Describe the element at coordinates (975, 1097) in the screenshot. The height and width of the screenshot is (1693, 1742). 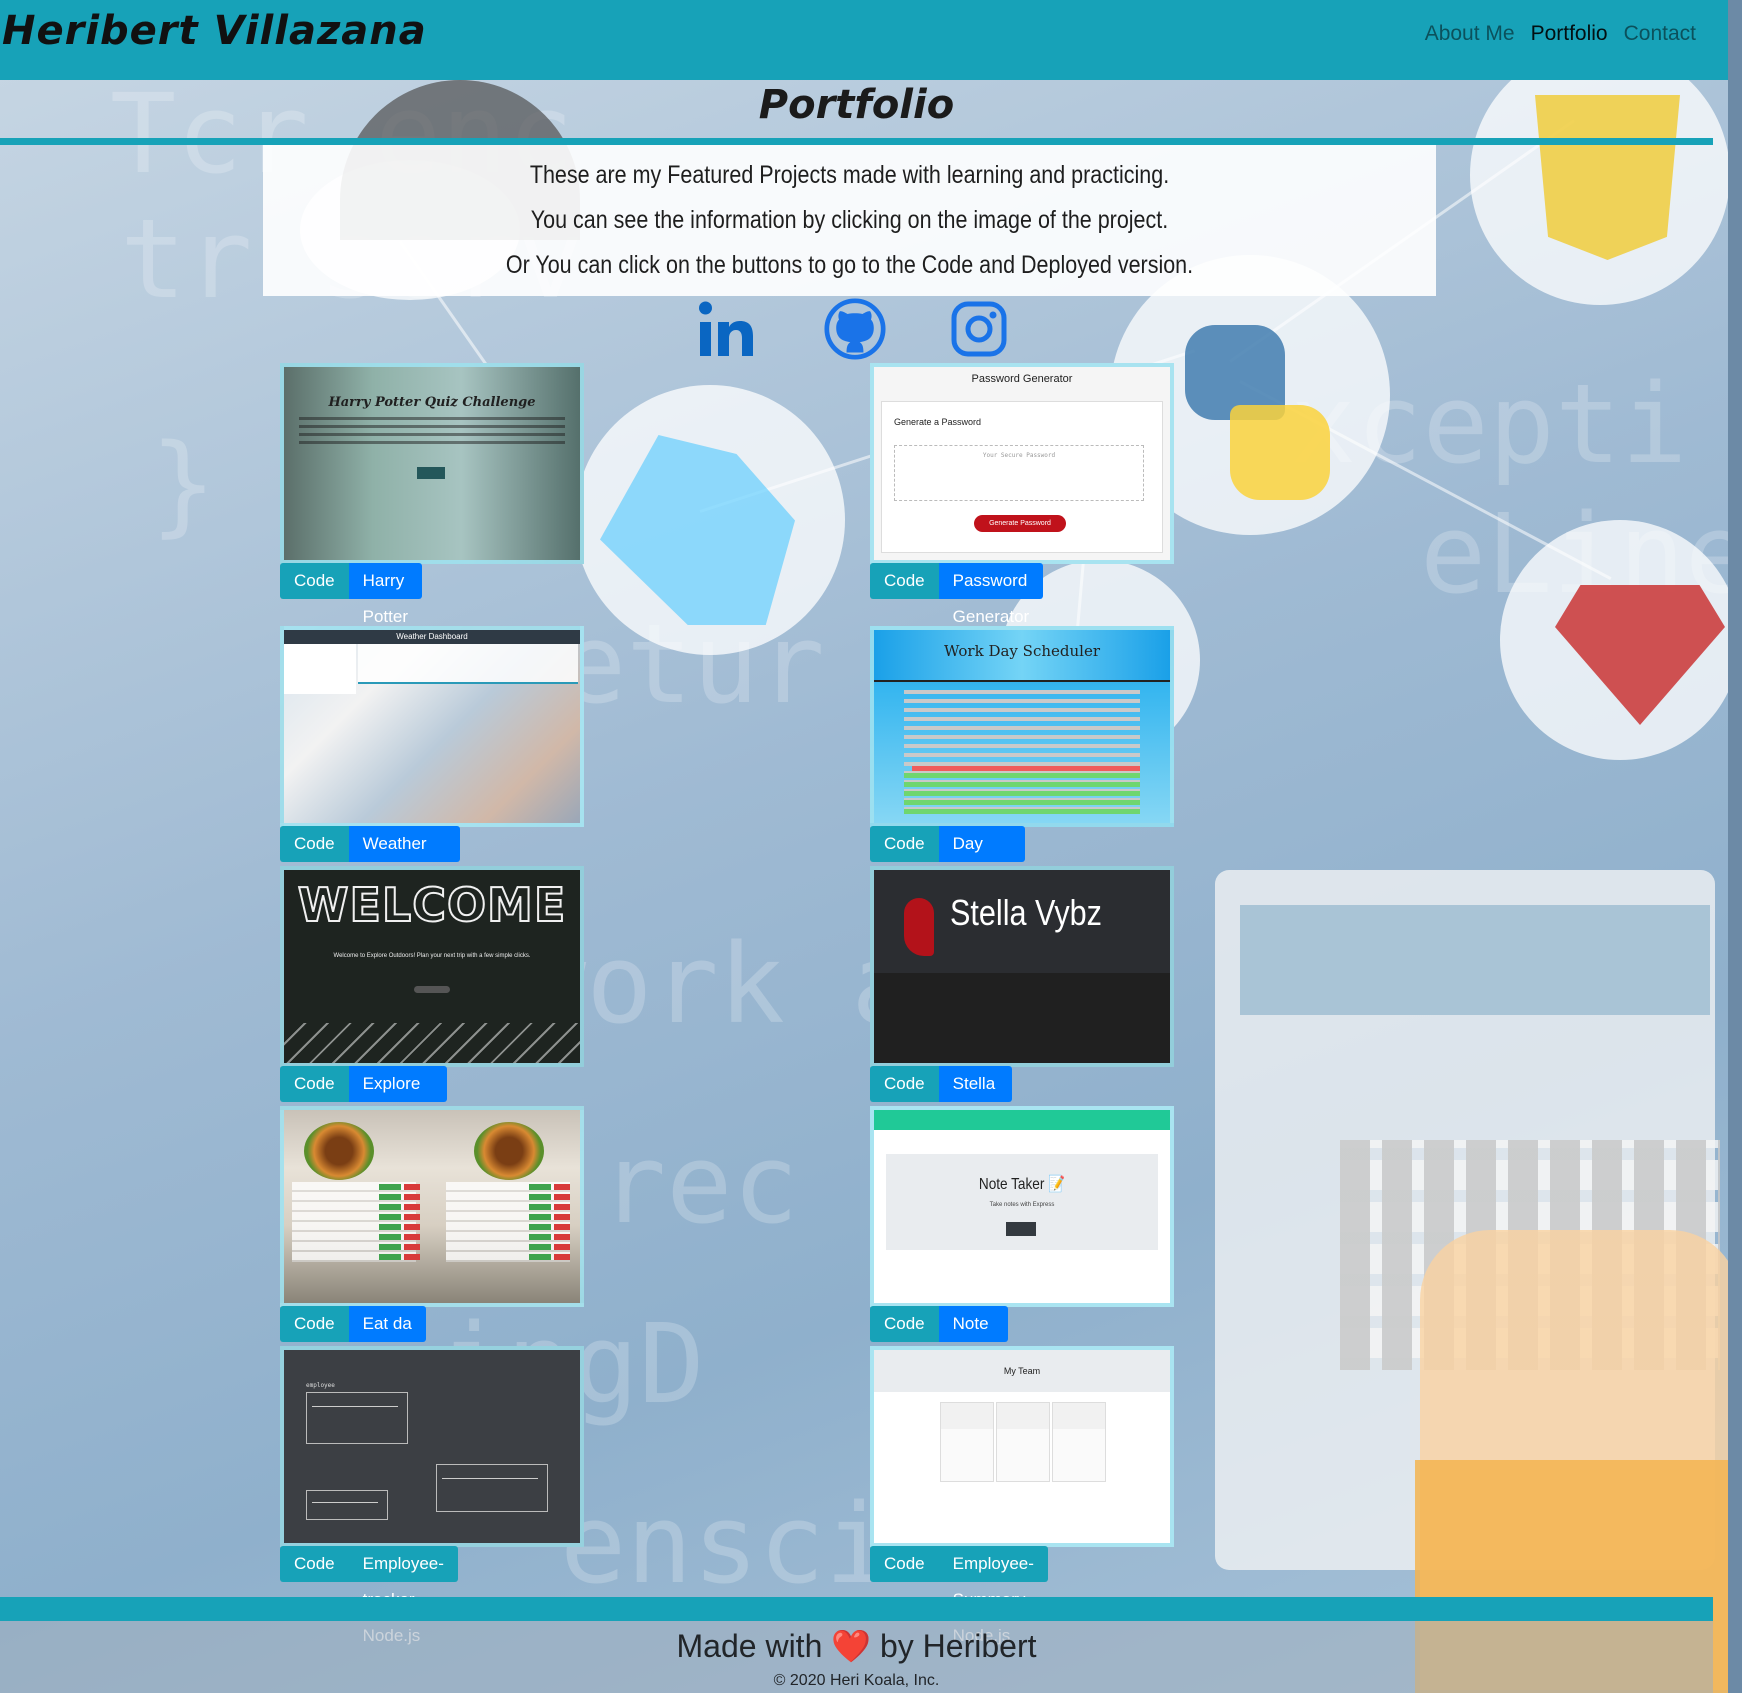
I see `demo-button: Stella Vybzz` at that location.